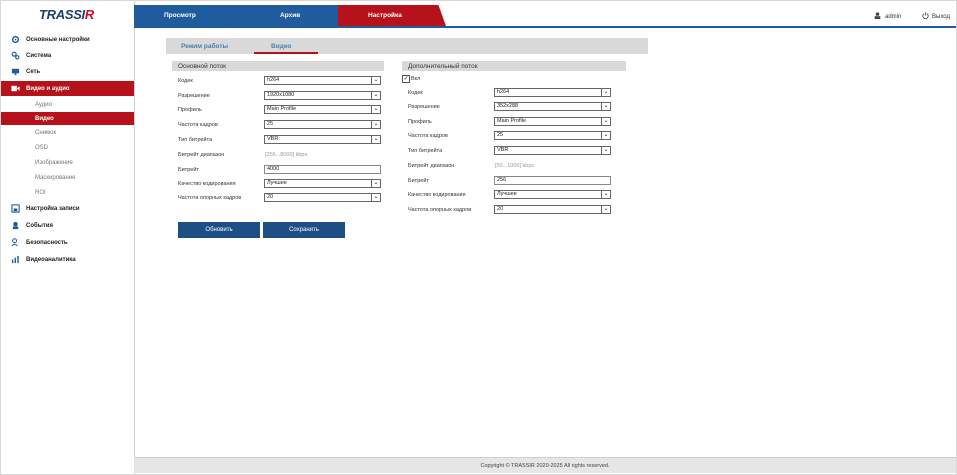 The width and height of the screenshot is (957, 475). Describe the element at coordinates (67, 39) in the screenshot. I see `sidebar-item-basic-settings: Основные настройки` at that location.